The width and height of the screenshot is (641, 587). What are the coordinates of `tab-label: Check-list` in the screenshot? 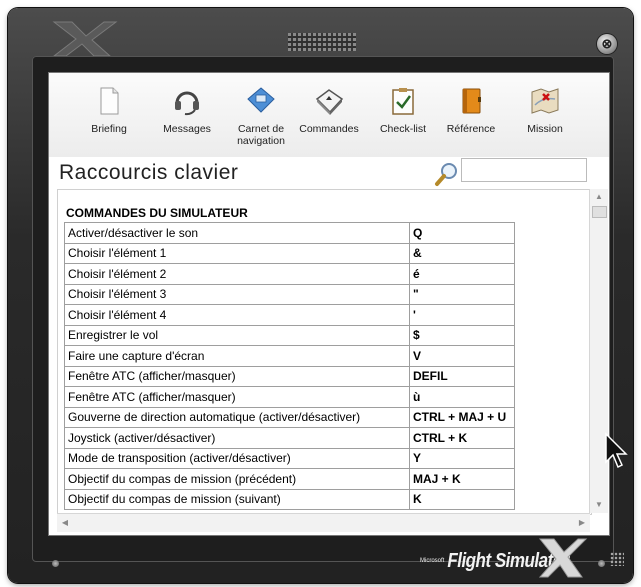 It's located at (403, 129).